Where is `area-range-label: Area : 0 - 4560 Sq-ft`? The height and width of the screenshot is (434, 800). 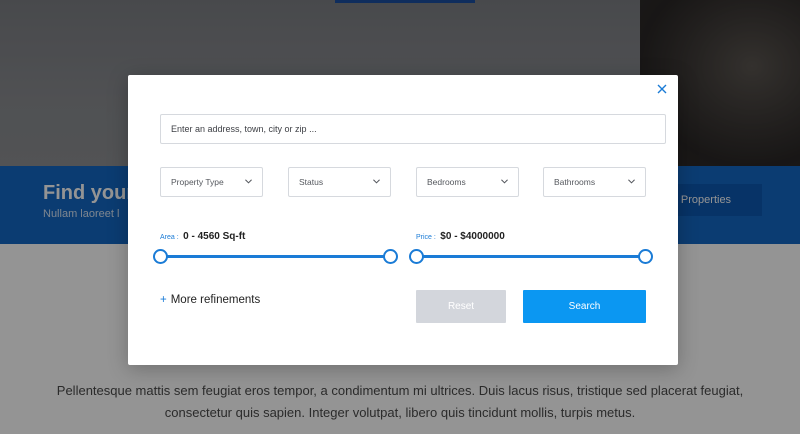 area-range-label: Area : 0 - 4560 Sq-ft is located at coordinates (202, 235).